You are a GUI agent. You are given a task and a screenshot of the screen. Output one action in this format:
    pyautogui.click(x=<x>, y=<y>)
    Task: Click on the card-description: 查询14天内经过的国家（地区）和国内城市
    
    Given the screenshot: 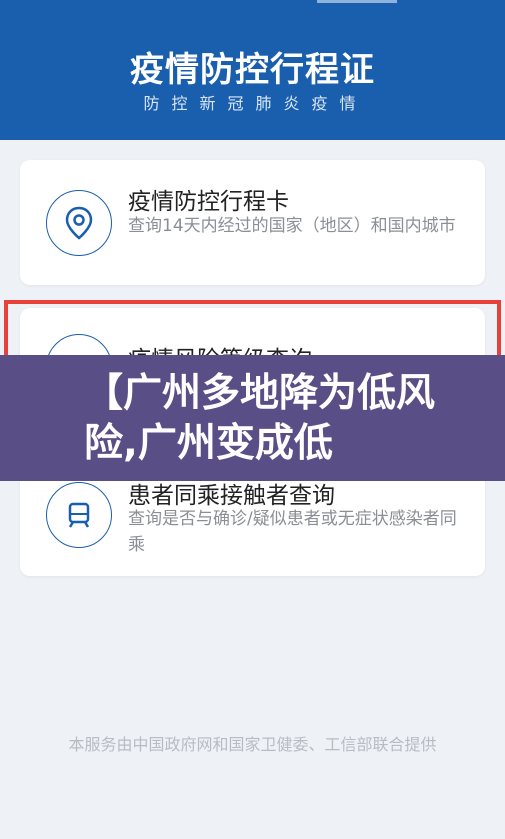 What is the action you would take?
    pyautogui.click(x=292, y=226)
    